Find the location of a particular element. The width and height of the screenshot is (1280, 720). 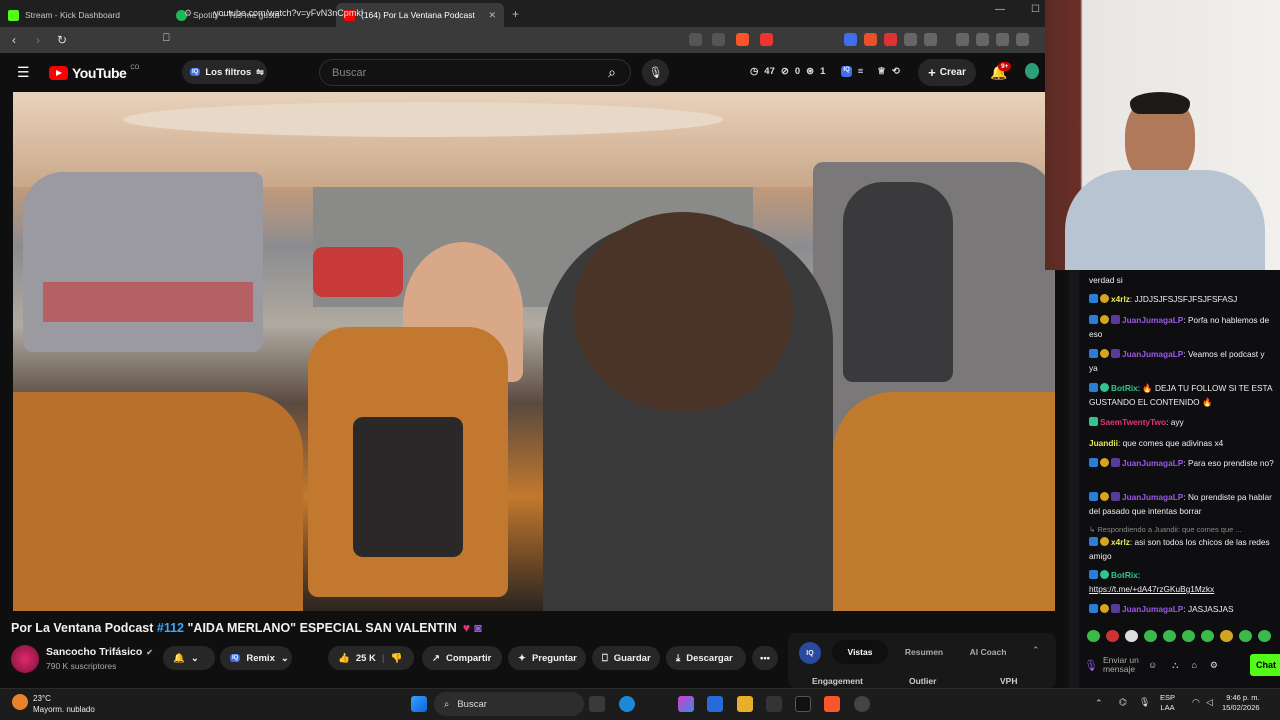

back-icon: ‹ is located at coordinates (14, 40).